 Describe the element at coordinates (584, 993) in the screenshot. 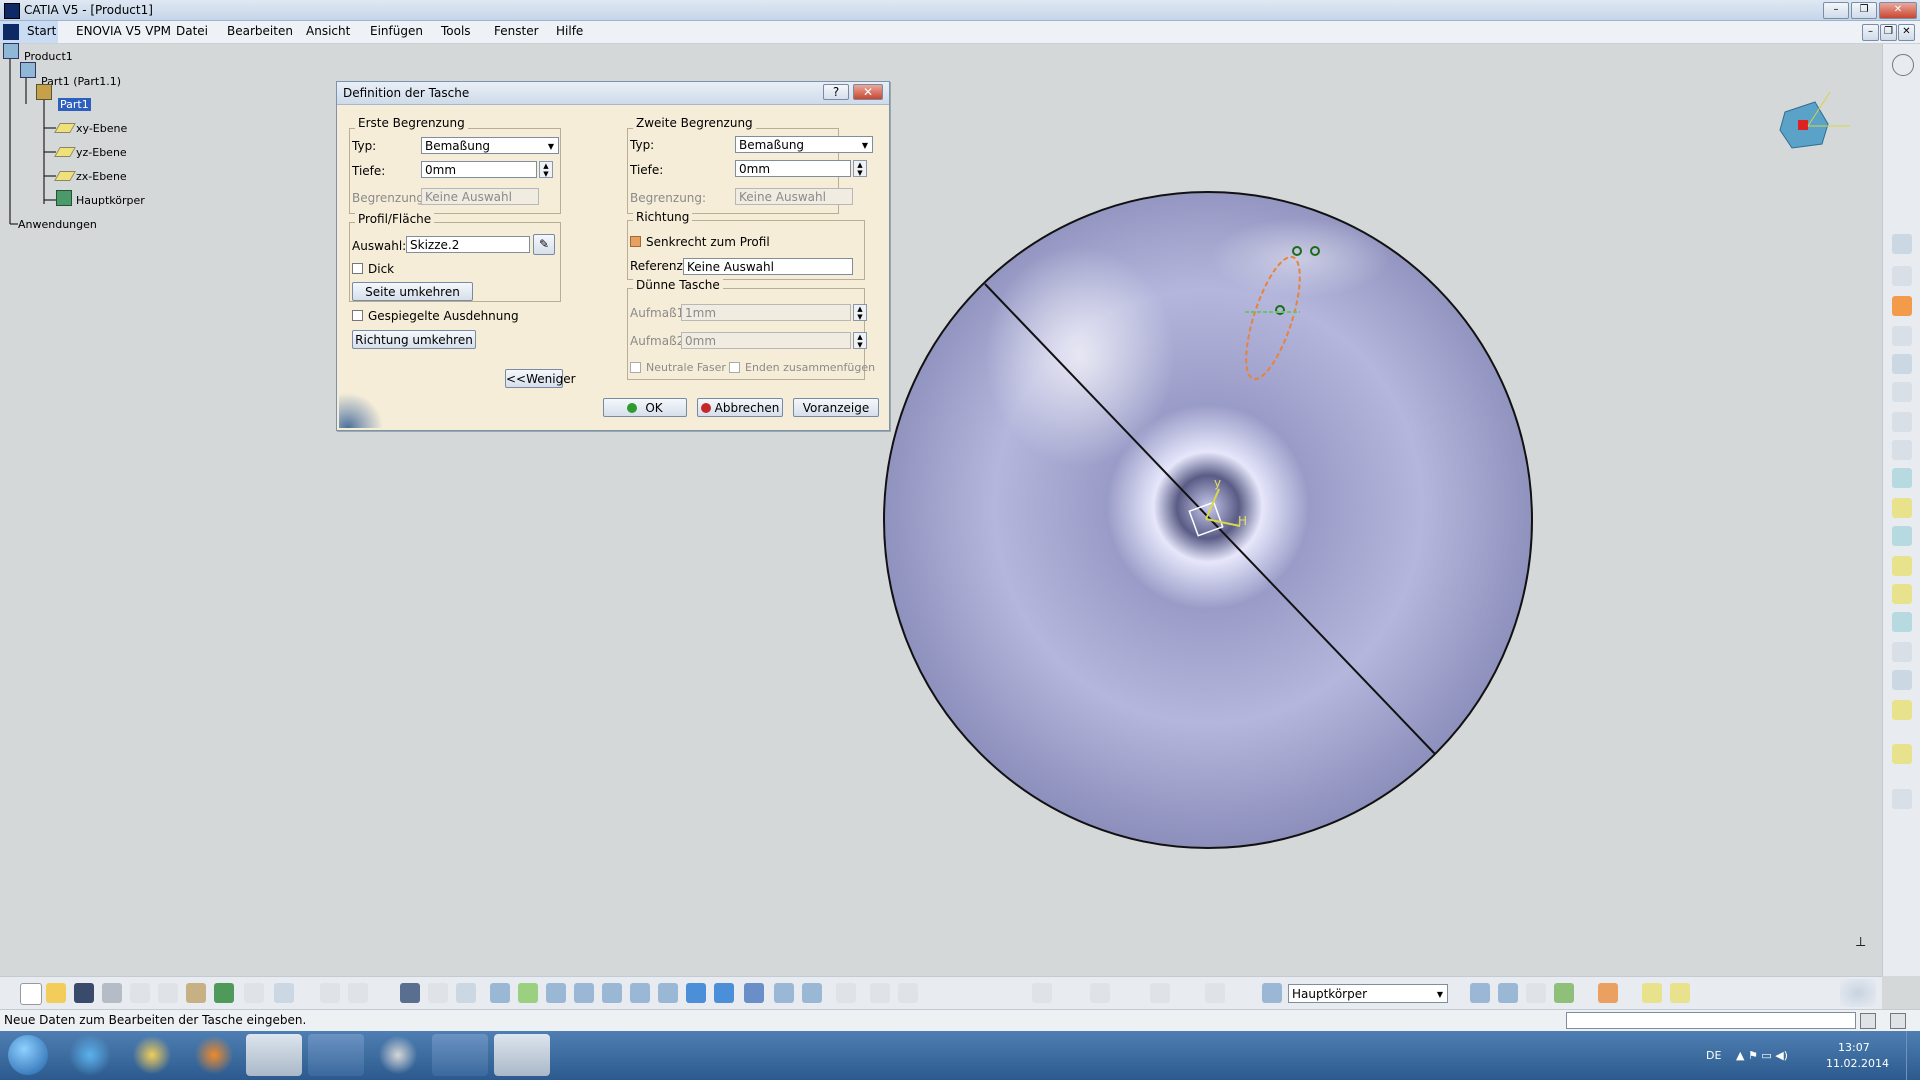

I see `rotate-icon` at that location.